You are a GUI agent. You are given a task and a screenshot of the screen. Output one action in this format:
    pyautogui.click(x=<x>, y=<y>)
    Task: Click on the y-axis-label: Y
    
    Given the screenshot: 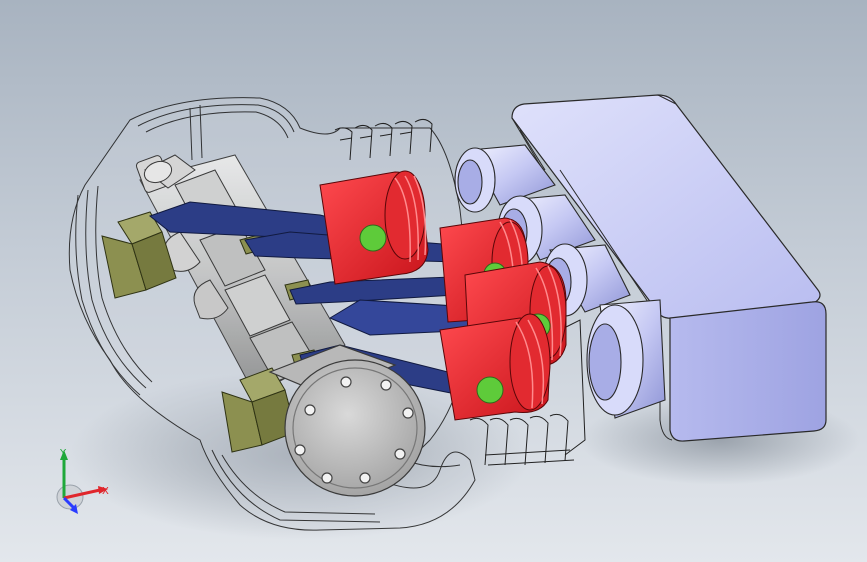 What is the action you would take?
    pyautogui.click(x=63, y=453)
    